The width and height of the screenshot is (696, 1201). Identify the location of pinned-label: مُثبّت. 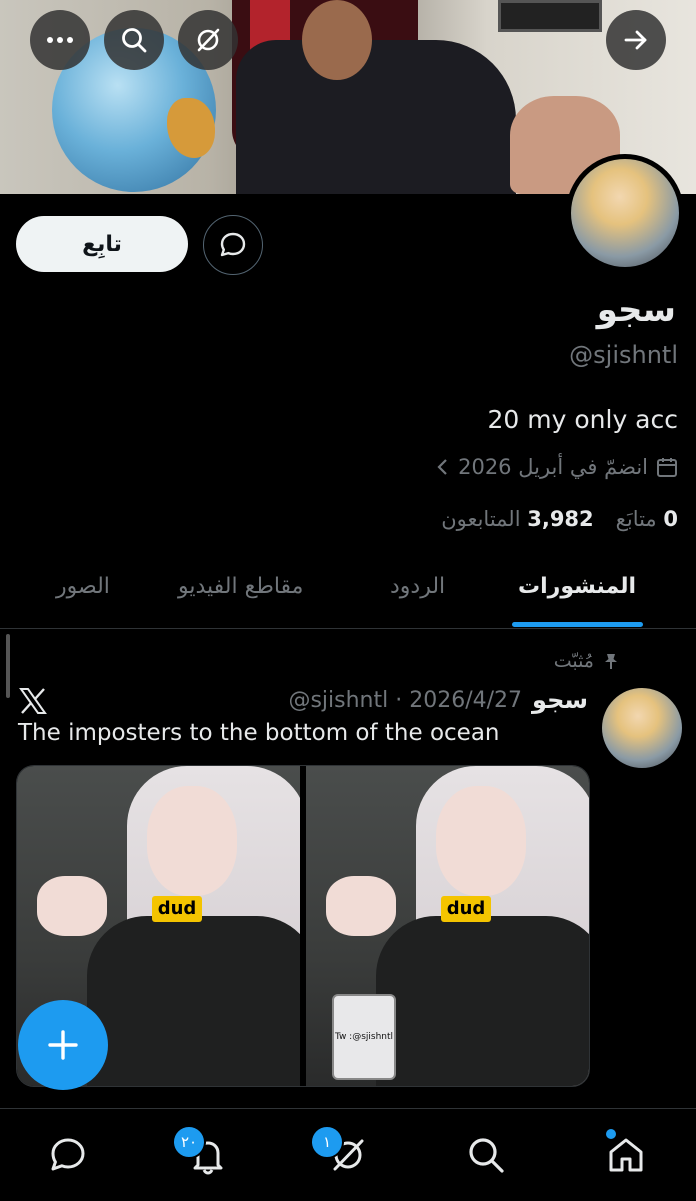
(573, 661).